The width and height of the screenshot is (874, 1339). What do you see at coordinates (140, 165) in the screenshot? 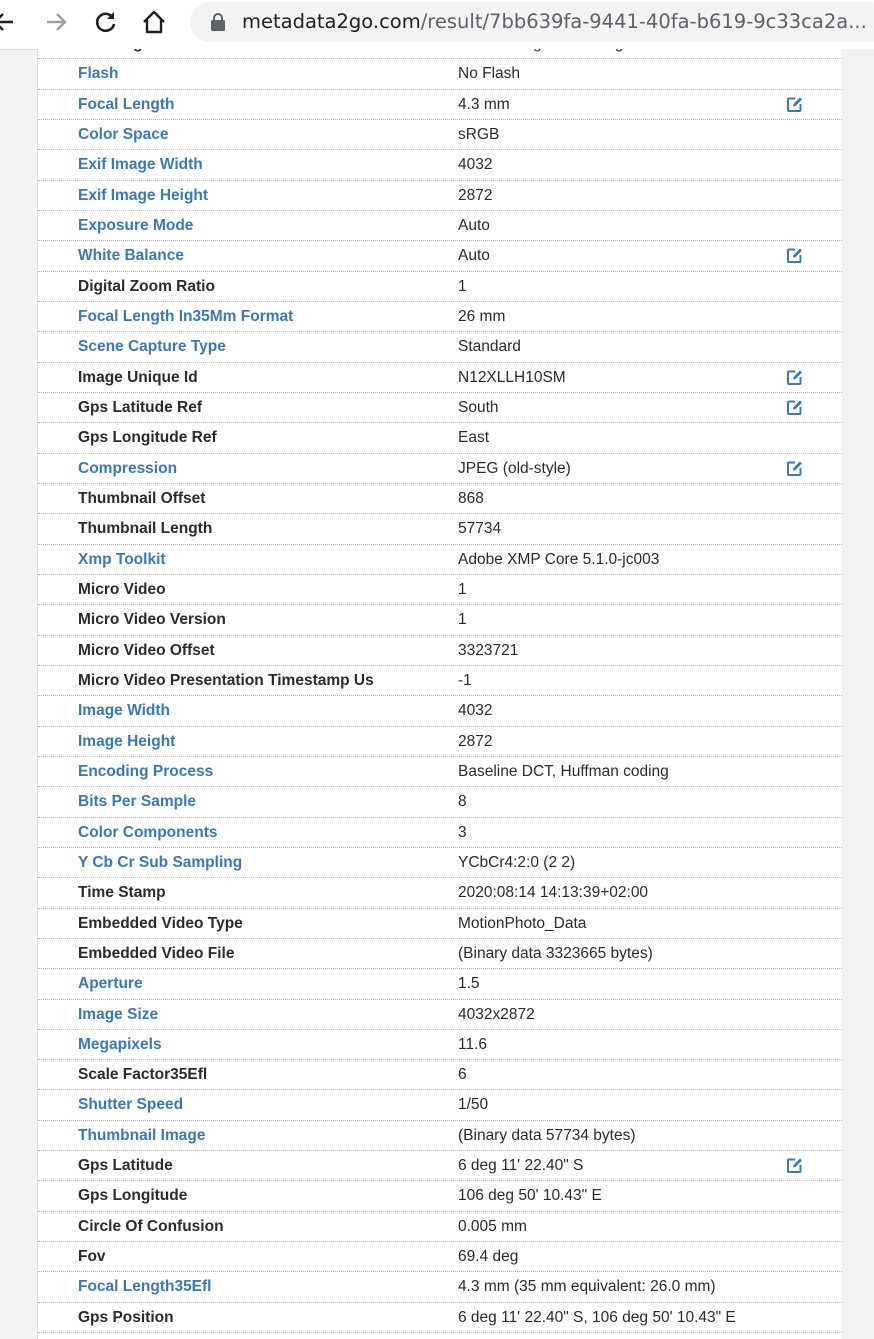
I see `field-label-link: Exif Image Width` at bounding box center [140, 165].